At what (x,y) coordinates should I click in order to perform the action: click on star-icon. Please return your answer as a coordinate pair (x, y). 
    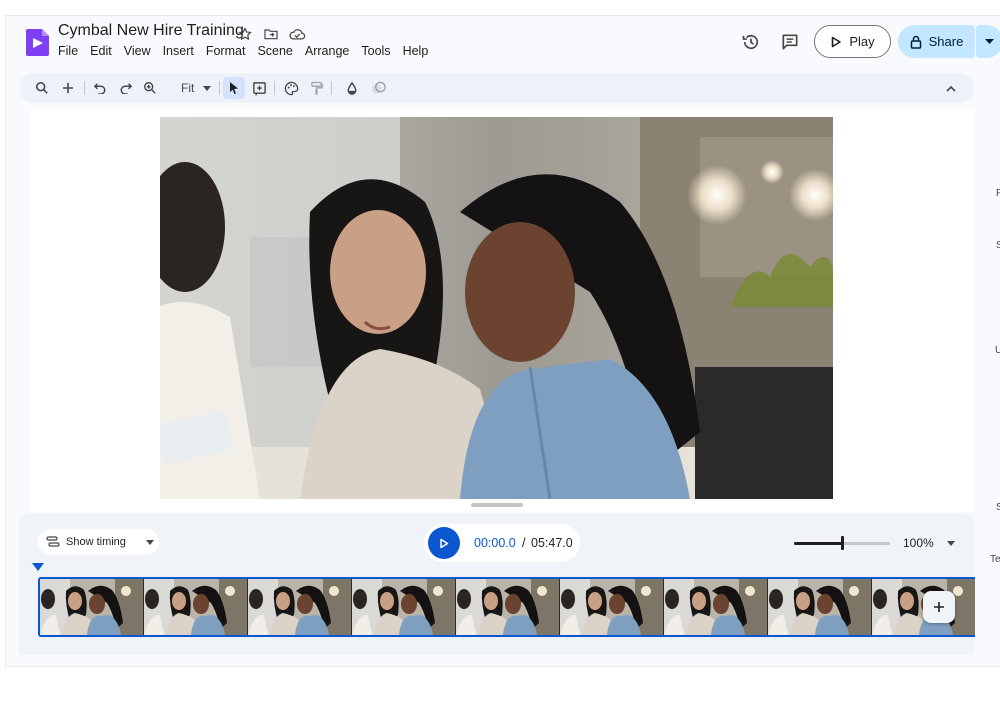
    Looking at the image, I should click on (245, 34).